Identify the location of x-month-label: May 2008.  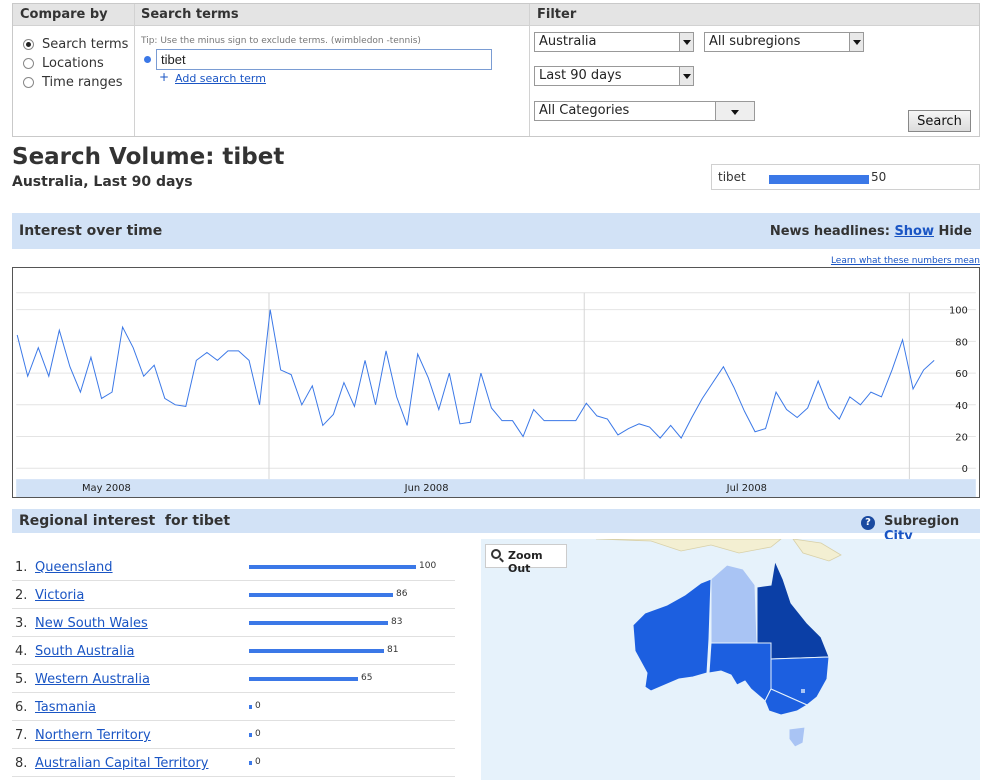
(106, 488).